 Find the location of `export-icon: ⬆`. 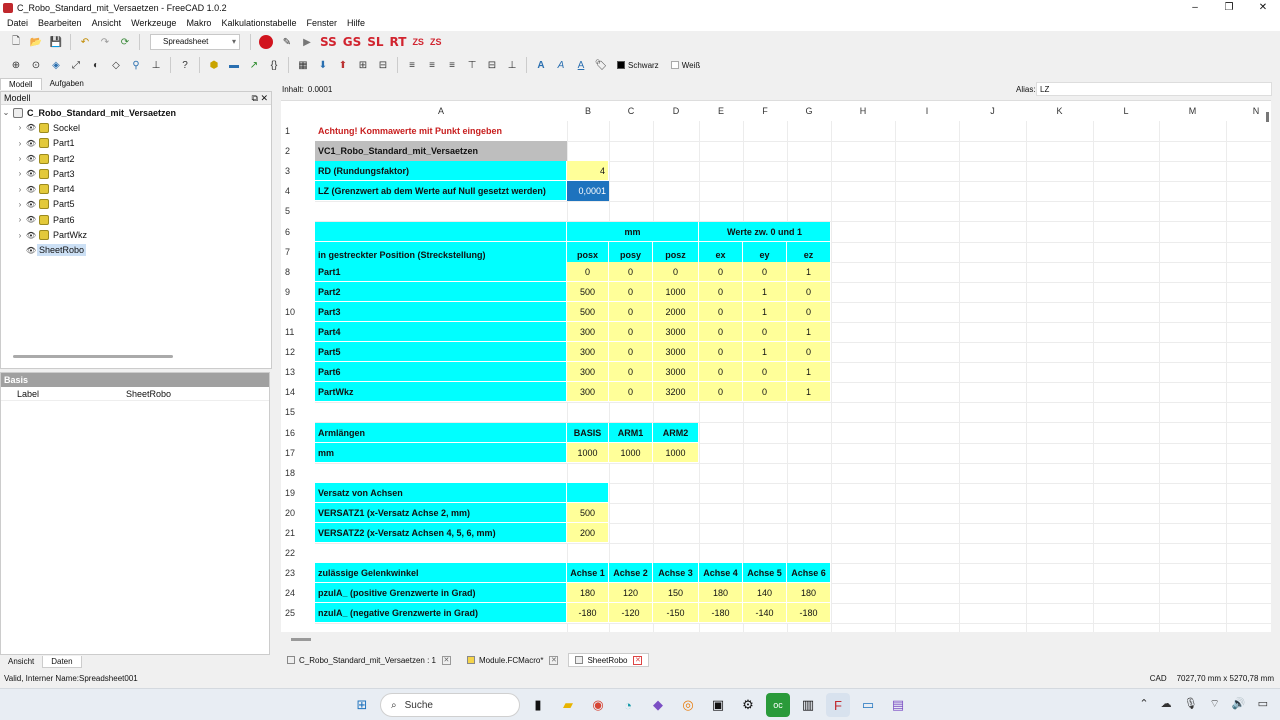

export-icon: ⬆ is located at coordinates (343, 65).